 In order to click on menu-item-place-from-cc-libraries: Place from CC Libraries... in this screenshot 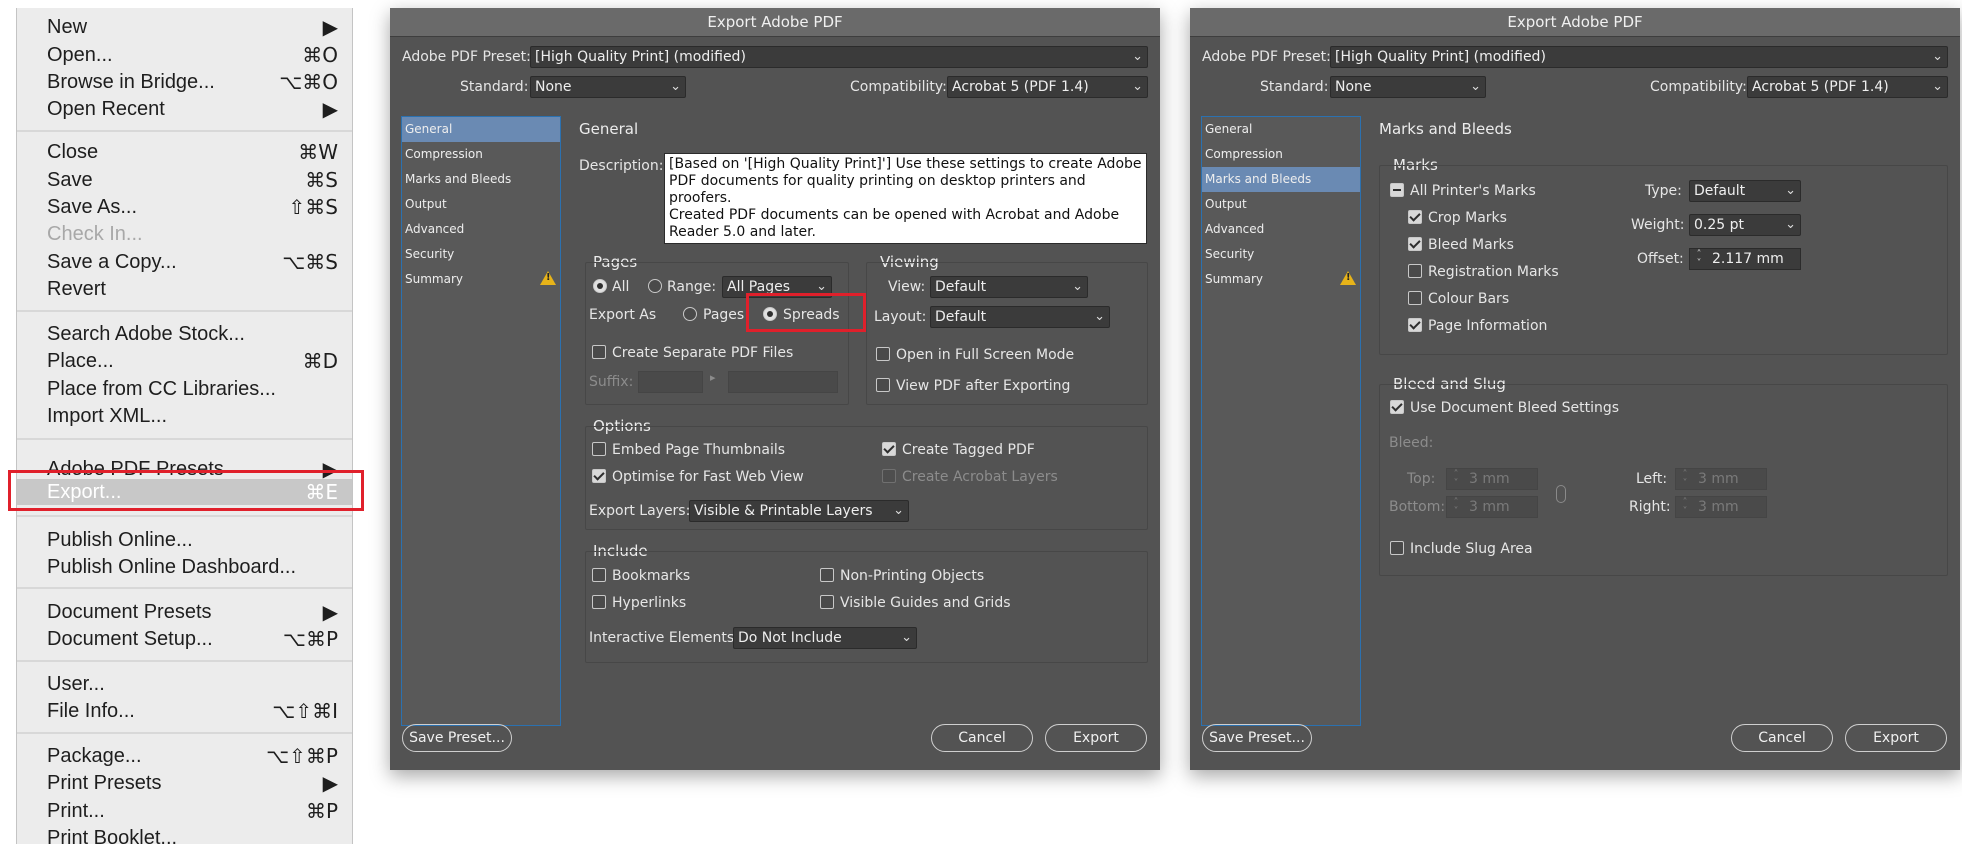, I will do `click(184, 389)`.